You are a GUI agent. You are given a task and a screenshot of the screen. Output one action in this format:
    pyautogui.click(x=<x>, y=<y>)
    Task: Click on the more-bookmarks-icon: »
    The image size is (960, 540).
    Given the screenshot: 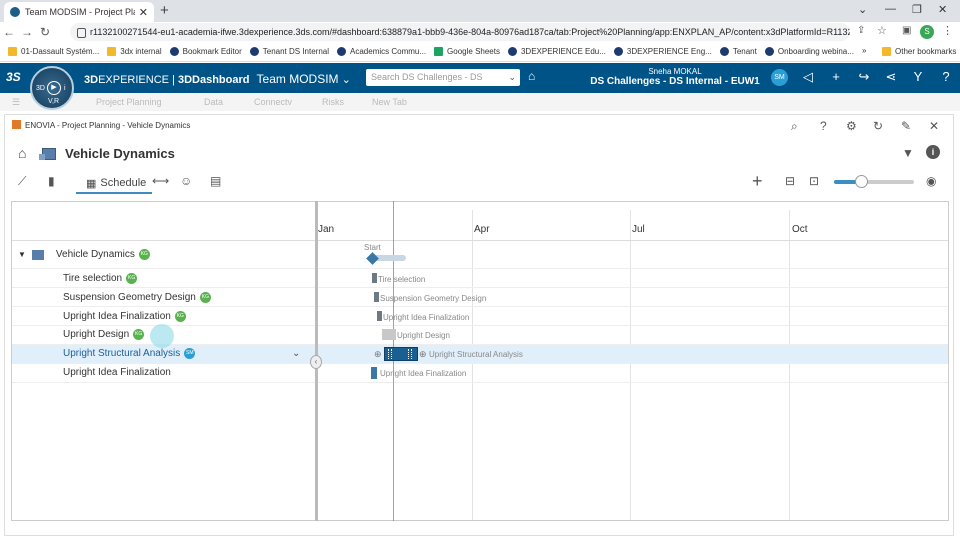 What is the action you would take?
    pyautogui.click(x=864, y=50)
    